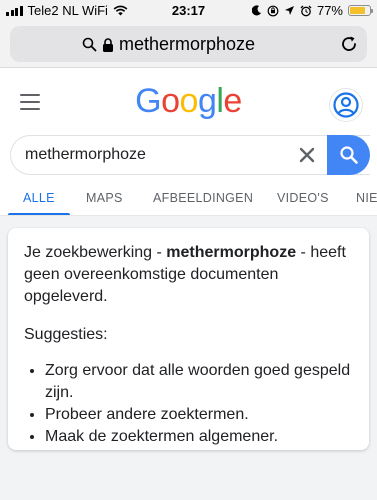 This screenshot has height=500, width=377. I want to click on account-button, so click(346, 105).